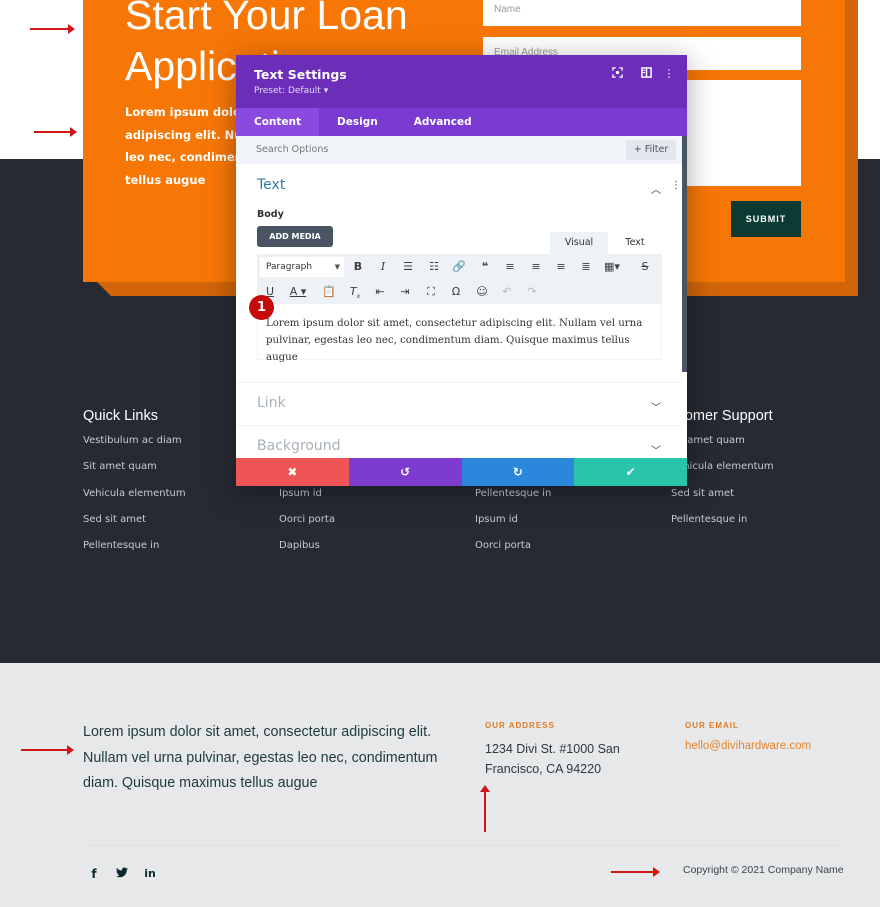 The height and width of the screenshot is (907, 880). I want to click on section-options-icon: ⋮, so click(676, 186).